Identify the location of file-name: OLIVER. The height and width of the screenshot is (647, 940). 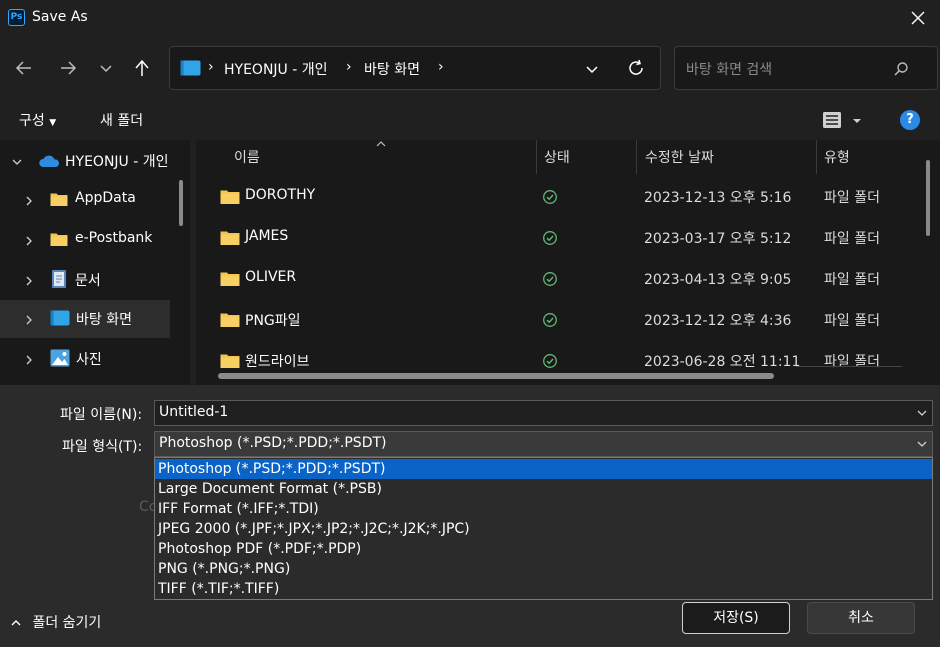
(271, 277).